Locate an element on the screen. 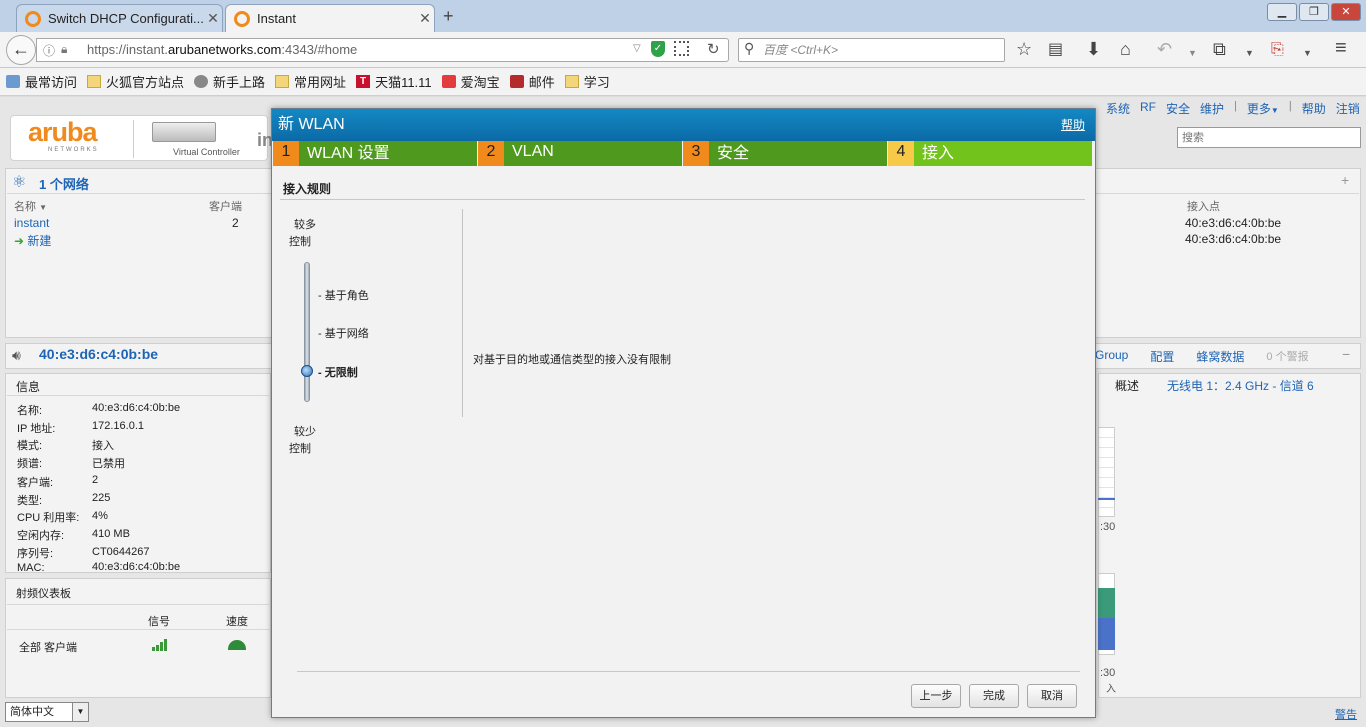 This screenshot has width=1366, height=727. menu-icon: ≡ is located at coordinates (1341, 48).